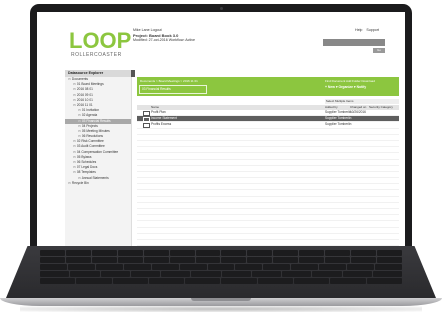 This screenshot has width=442, height=315. I want to click on sidebar-item-label: 04 Compensation Committee, so click(97, 151).